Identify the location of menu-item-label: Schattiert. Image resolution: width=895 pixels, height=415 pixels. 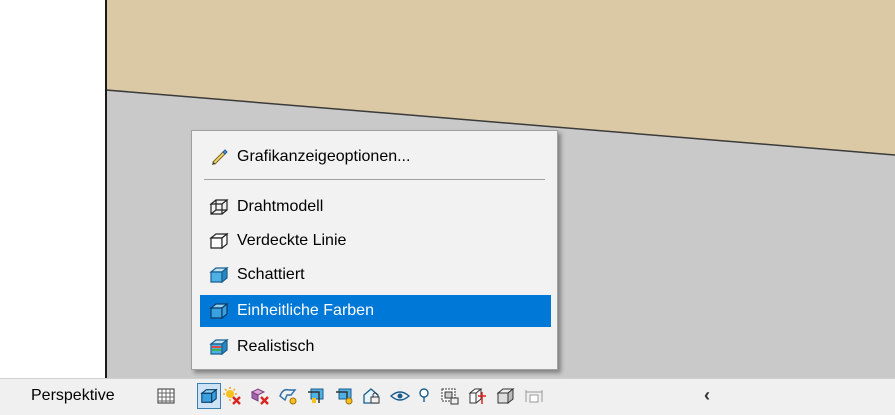
(271, 274).